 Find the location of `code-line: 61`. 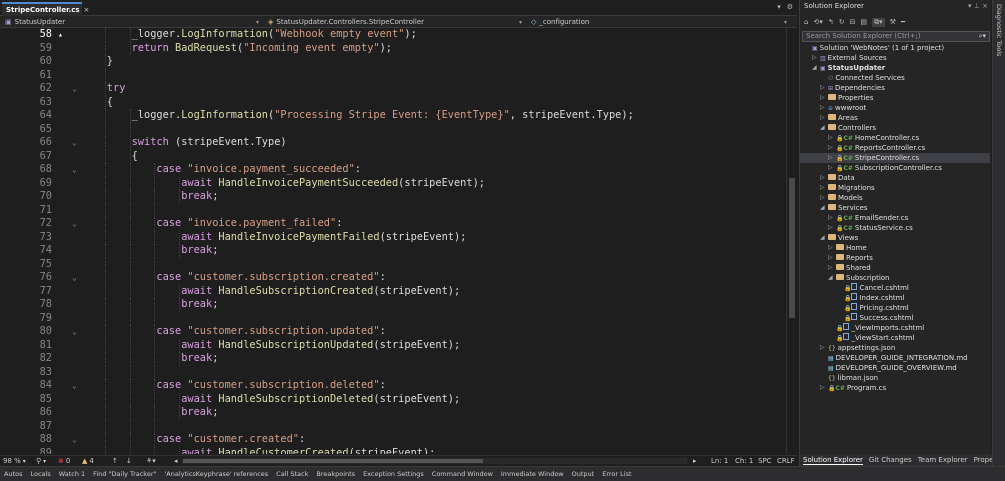

code-line: 61 is located at coordinates (395, 75).